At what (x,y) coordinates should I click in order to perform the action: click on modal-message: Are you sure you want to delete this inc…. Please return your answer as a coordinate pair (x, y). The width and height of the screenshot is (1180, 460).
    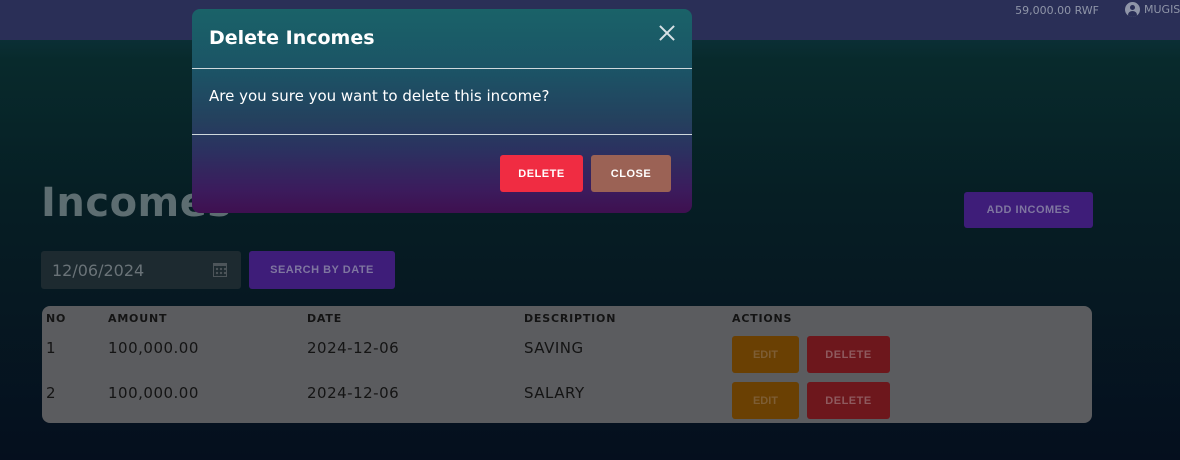
    Looking at the image, I should click on (379, 96).